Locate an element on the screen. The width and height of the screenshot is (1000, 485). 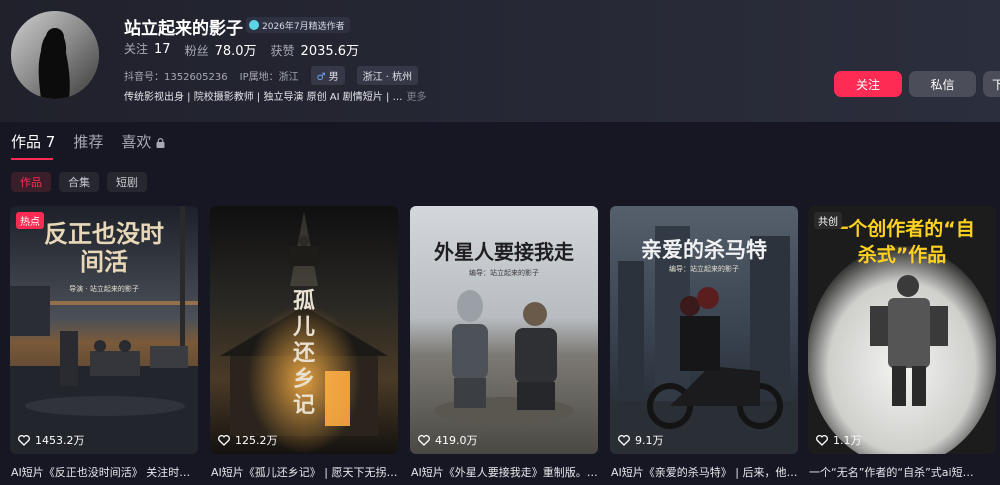
stat-likes: 获赞 2035.6万 is located at coordinates (315, 51).